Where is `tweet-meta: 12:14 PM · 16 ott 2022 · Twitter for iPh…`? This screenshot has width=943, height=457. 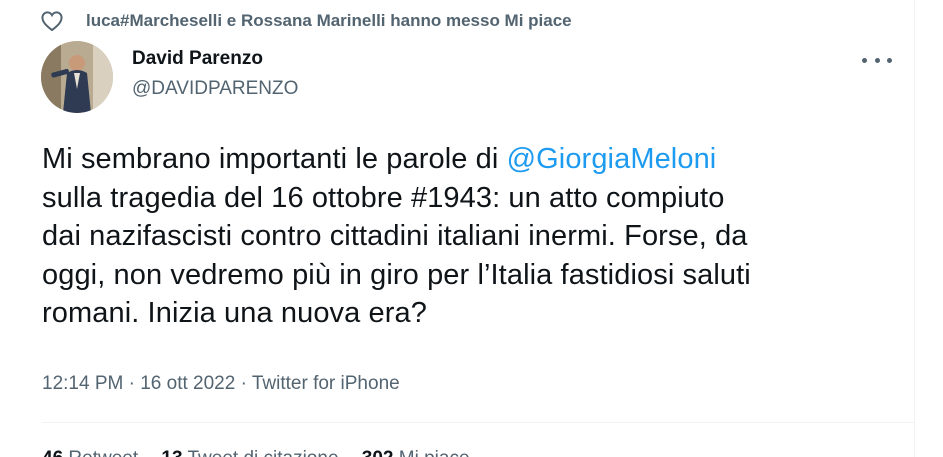 tweet-meta: 12:14 PM · 16 ott 2022 · Twitter for iPh… is located at coordinates (221, 384).